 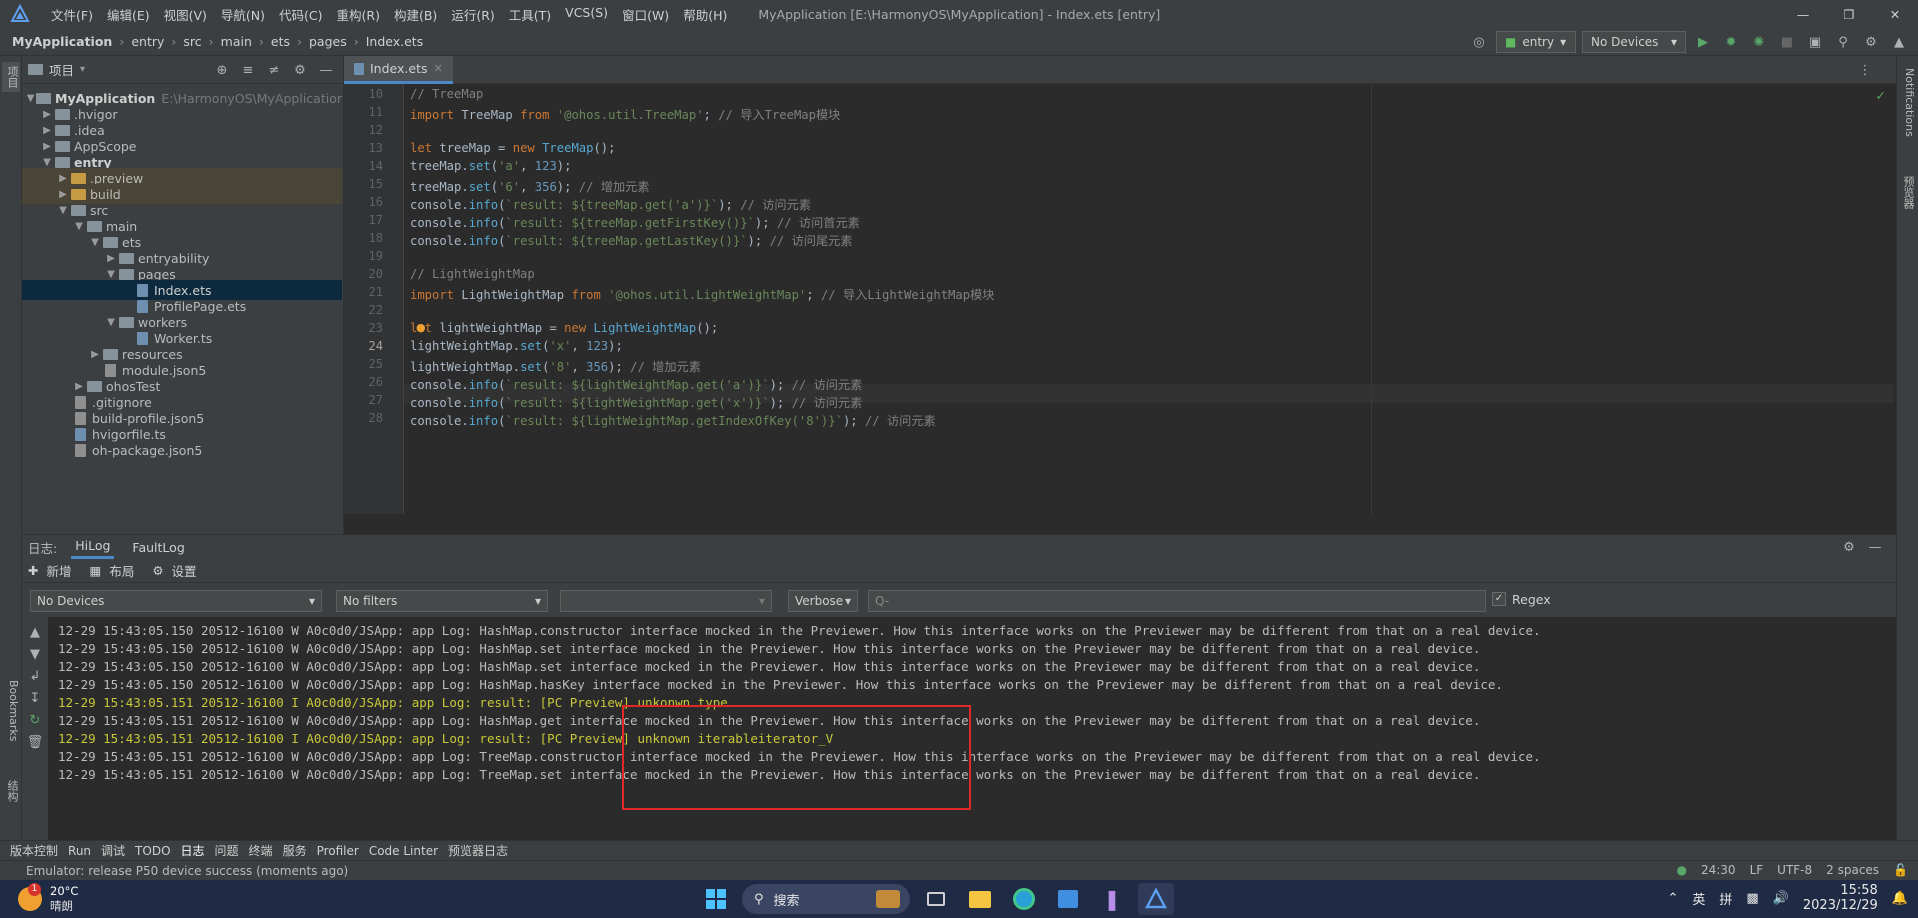 What do you see at coordinates (1718, 870) in the screenshot?
I see `caret-position: 24:30` at bounding box center [1718, 870].